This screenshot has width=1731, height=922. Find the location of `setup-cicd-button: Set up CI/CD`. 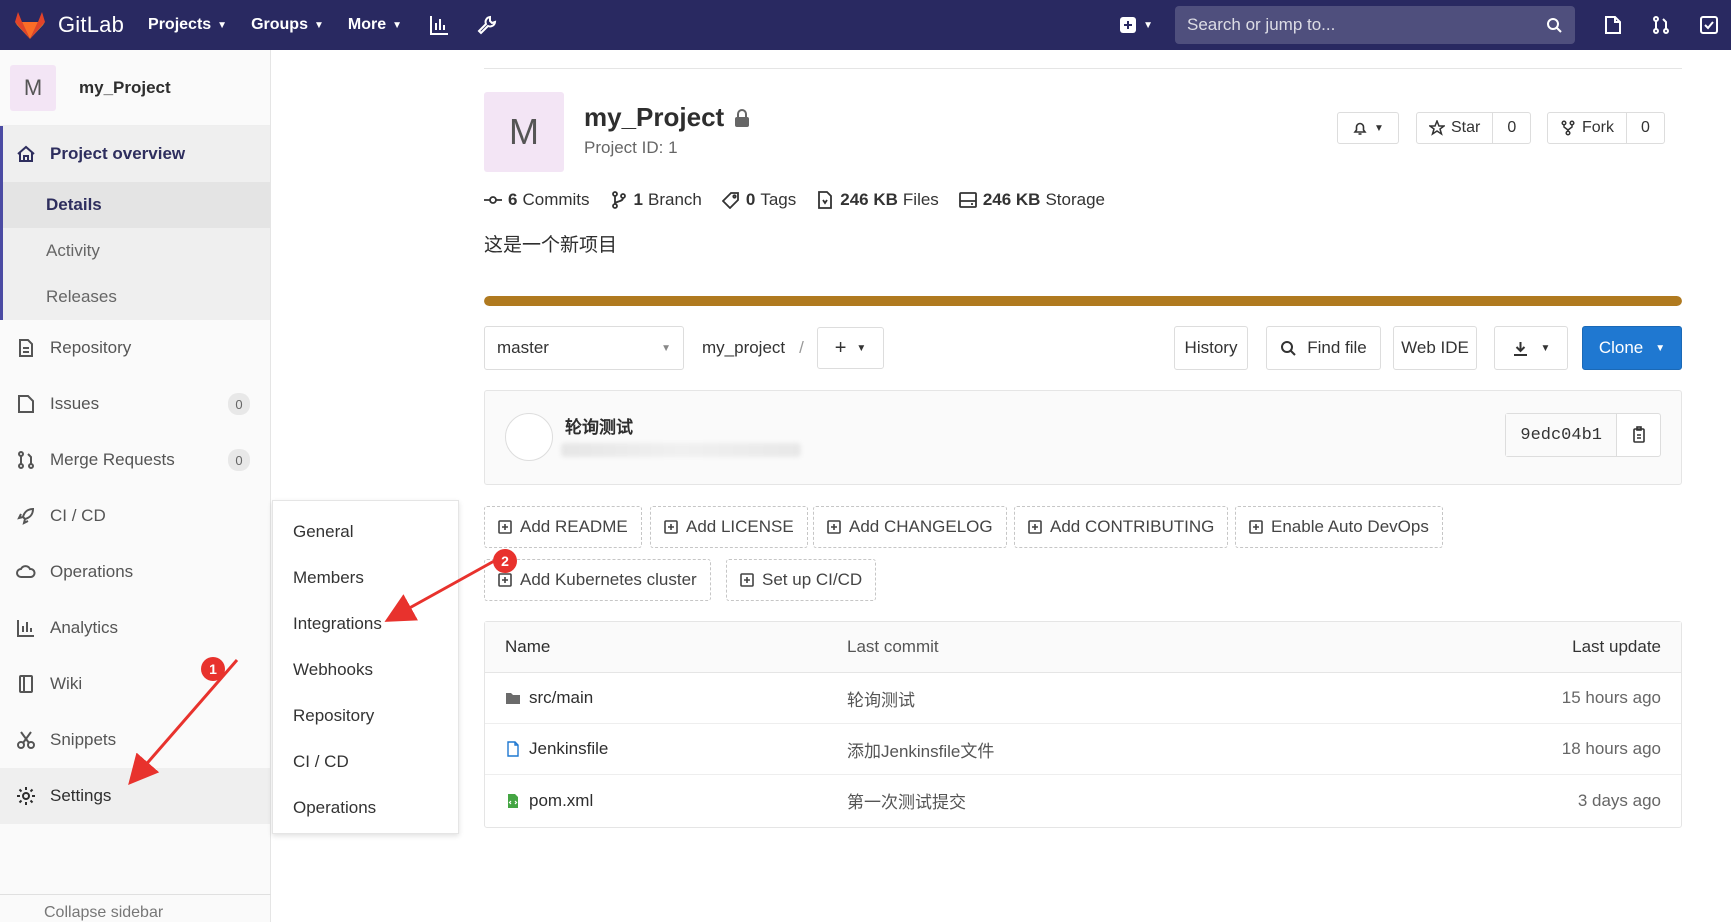

setup-cicd-button: Set up CI/CD is located at coordinates (801, 580).